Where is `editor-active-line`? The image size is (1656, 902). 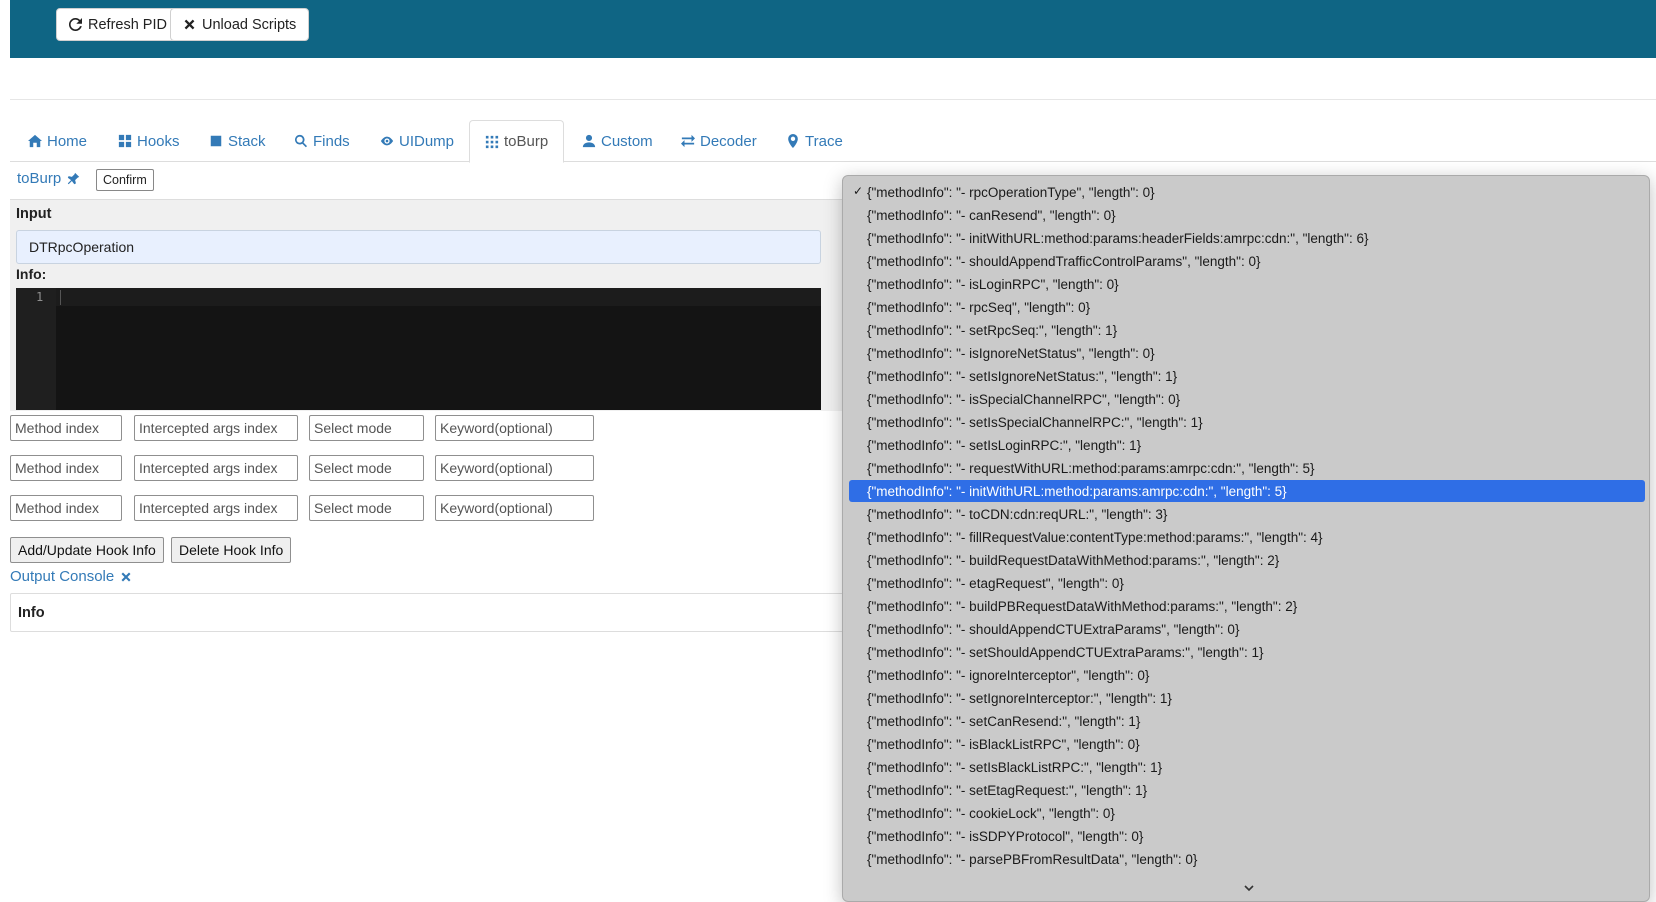 editor-active-line is located at coordinates (438, 297).